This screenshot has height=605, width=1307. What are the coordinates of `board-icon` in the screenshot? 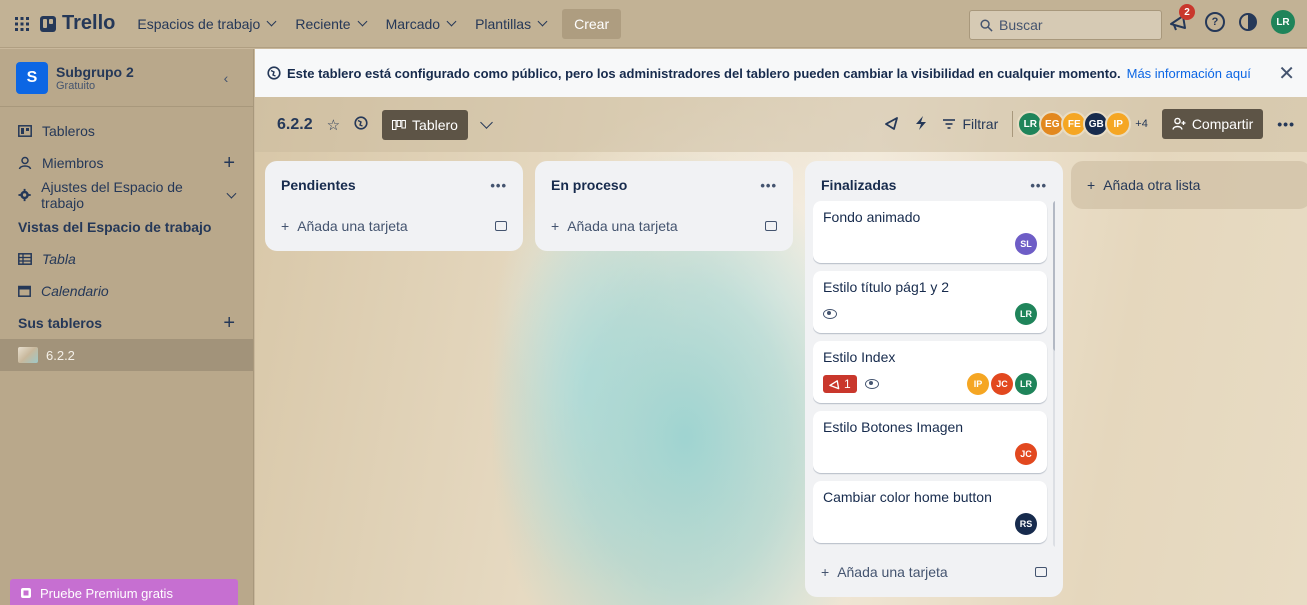 It's located at (25, 131).